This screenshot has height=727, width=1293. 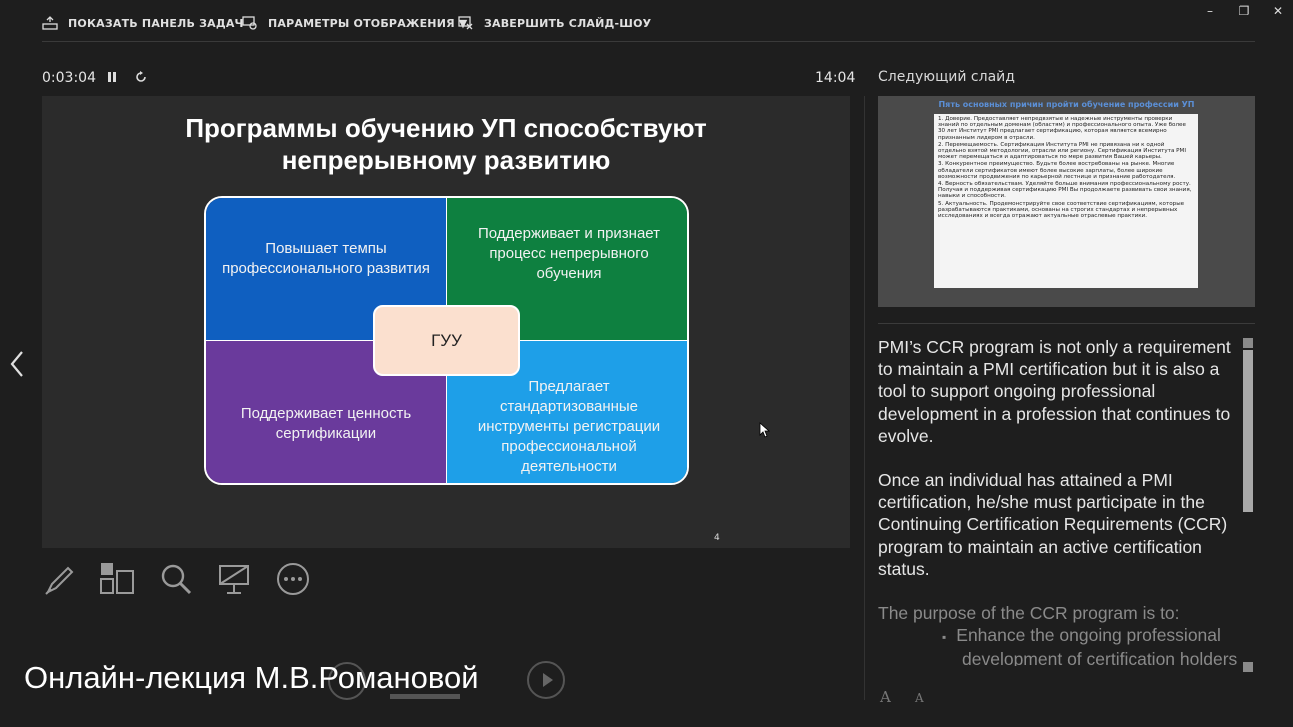 I want to click on display-settings-button: ПАРАМЕТРЫ ОТОБРАЖЕНИЯ ▼, so click(x=354, y=23).